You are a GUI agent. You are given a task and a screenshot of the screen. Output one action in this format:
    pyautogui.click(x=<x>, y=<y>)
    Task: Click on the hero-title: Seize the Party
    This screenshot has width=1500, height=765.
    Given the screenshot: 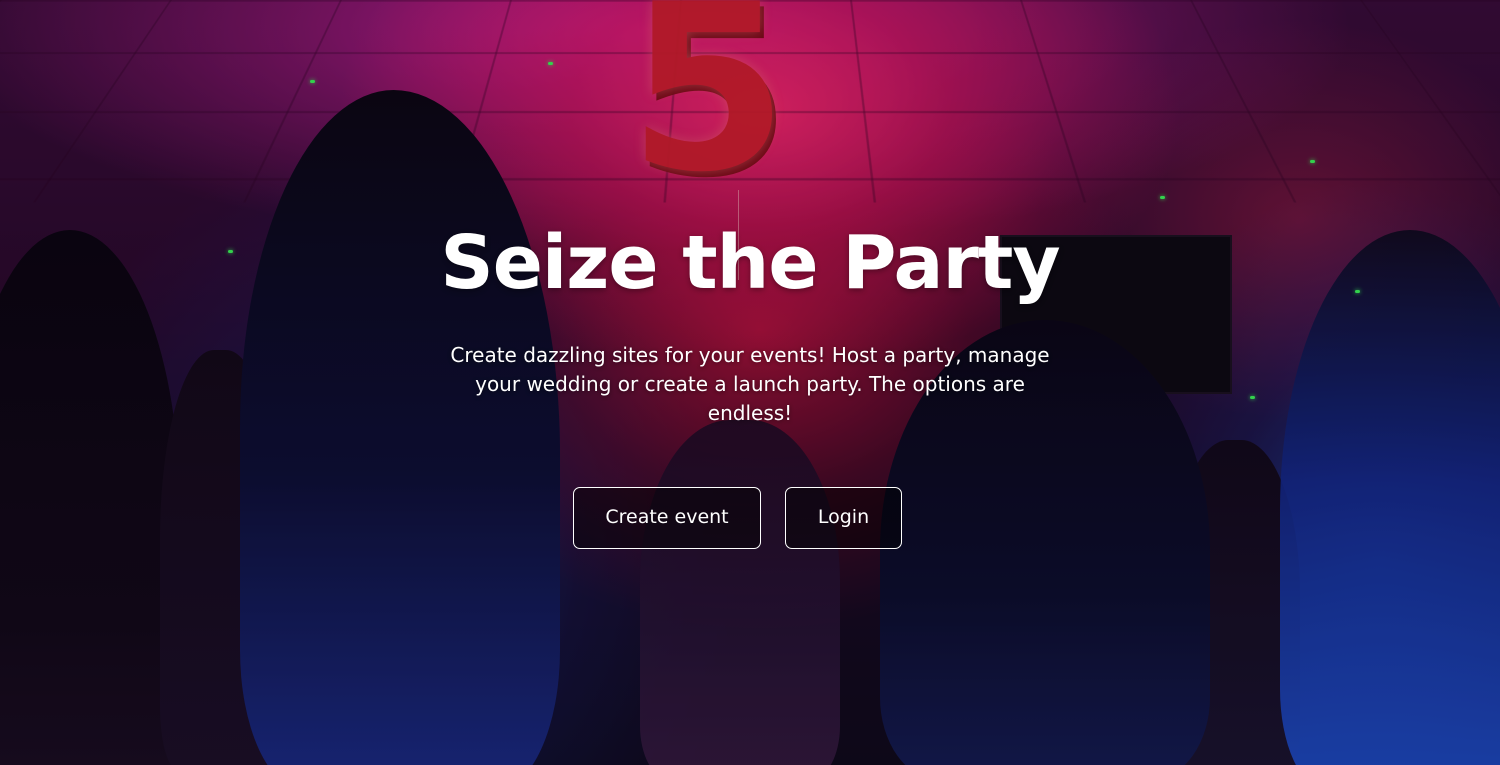 What is the action you would take?
    pyautogui.click(x=750, y=263)
    